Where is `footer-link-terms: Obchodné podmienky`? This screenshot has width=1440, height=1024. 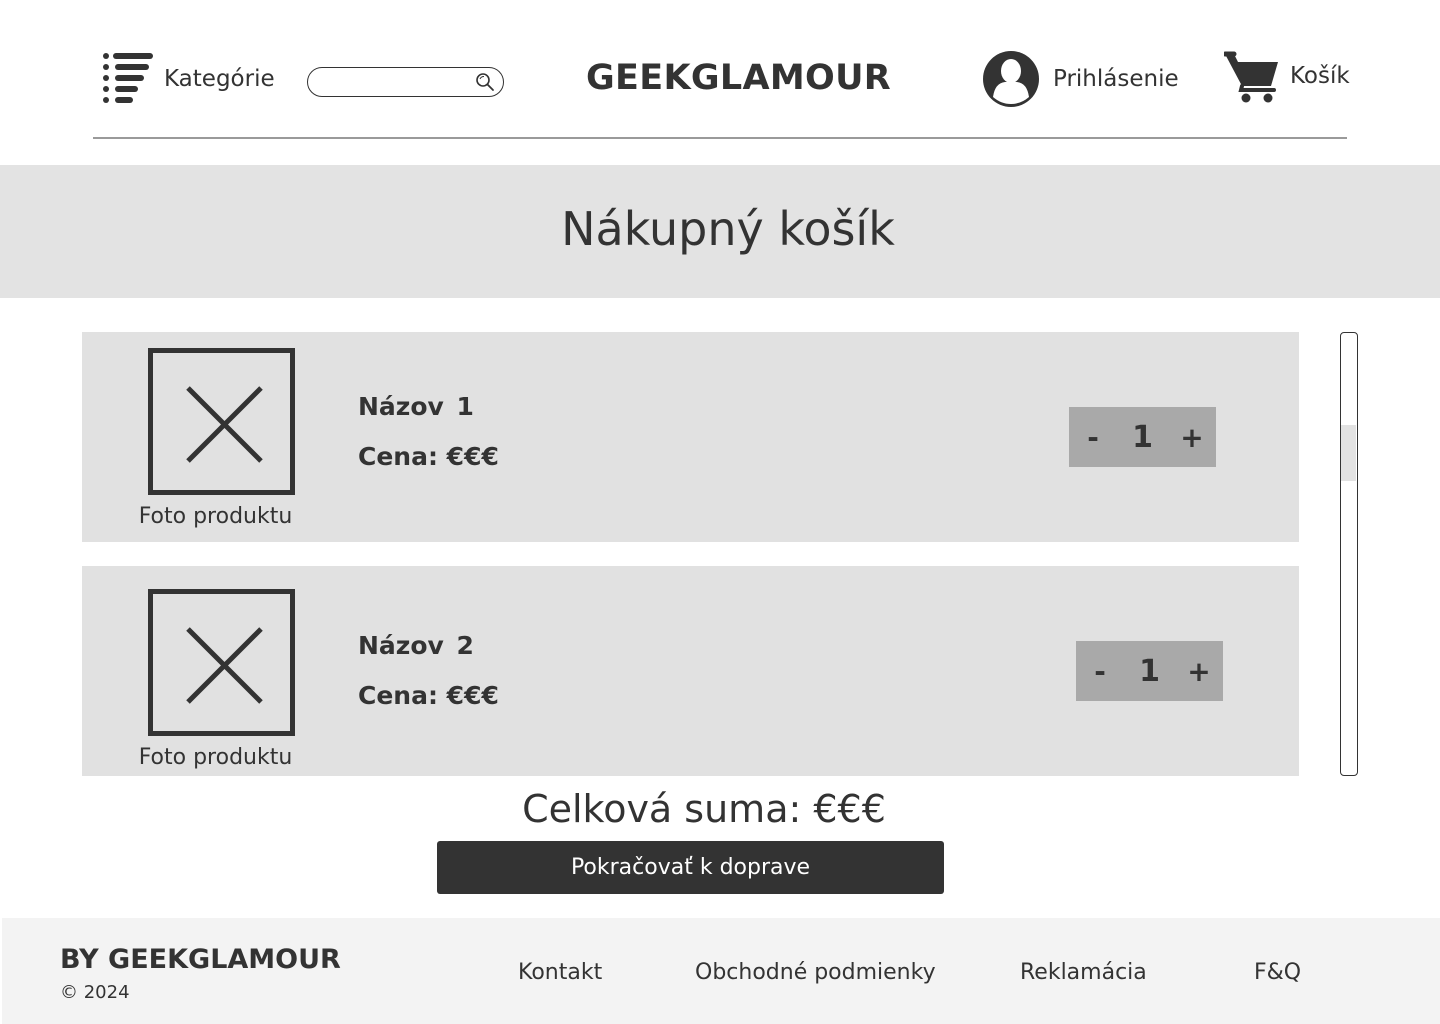
footer-link-terms: Obchodné podmienky is located at coordinates (815, 972).